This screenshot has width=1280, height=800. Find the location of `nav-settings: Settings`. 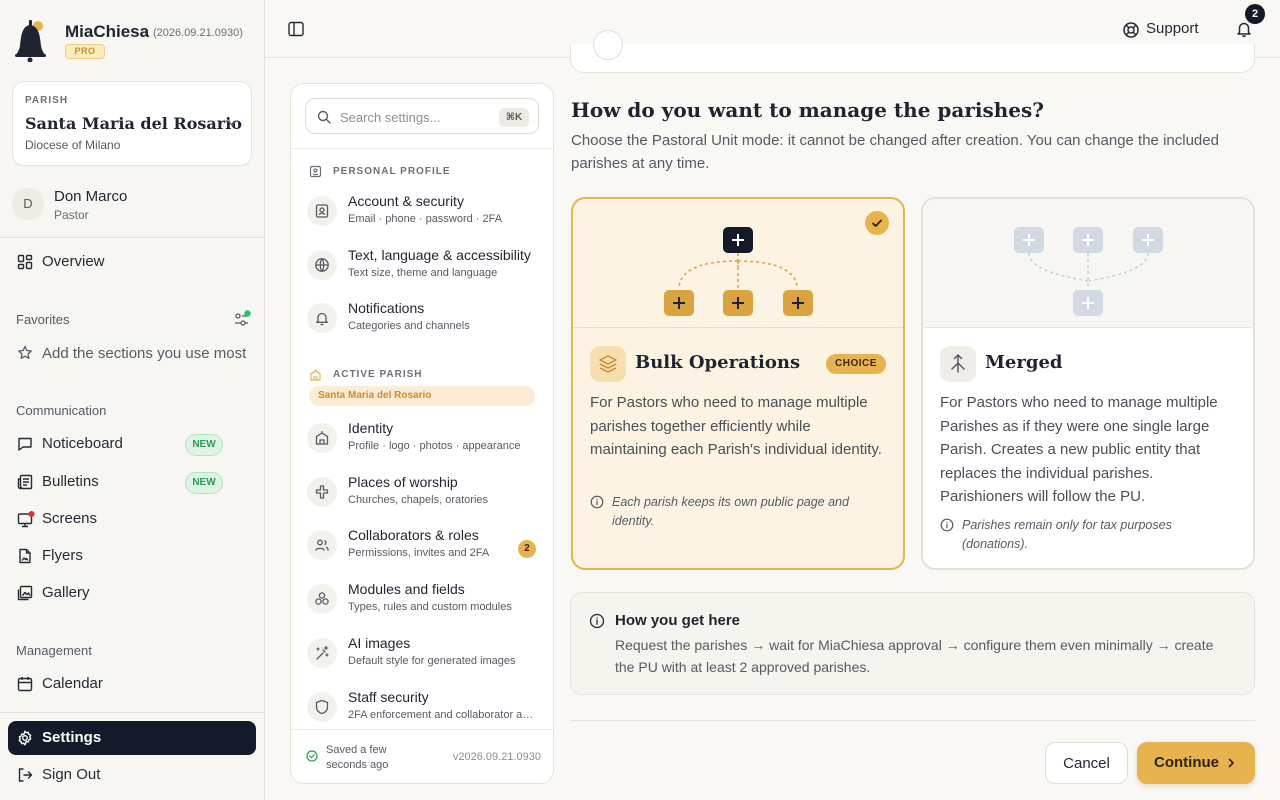

nav-settings: Settings is located at coordinates (132, 738).